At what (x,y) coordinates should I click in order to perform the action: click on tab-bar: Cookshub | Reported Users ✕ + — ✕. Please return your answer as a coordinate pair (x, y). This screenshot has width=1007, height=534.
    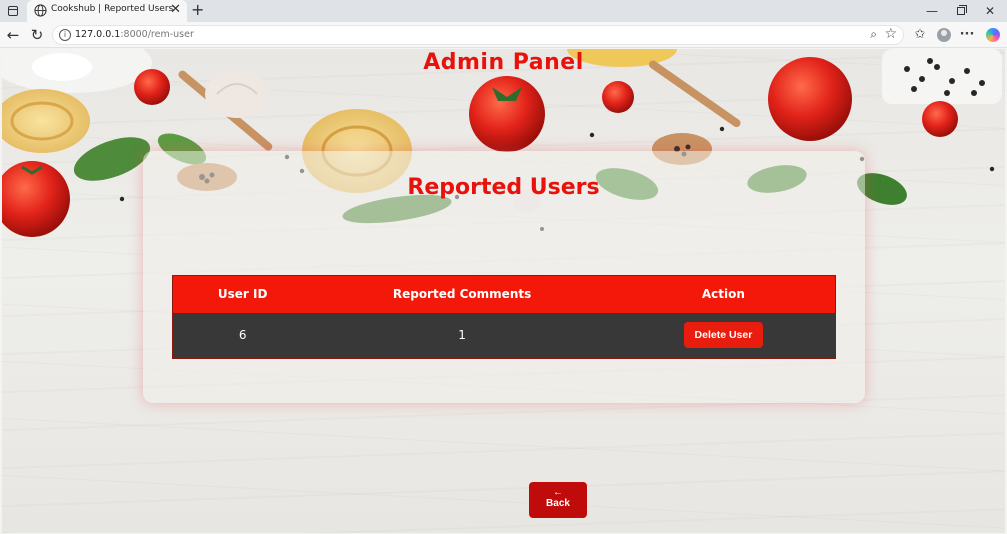
    Looking at the image, I should click on (503, 11).